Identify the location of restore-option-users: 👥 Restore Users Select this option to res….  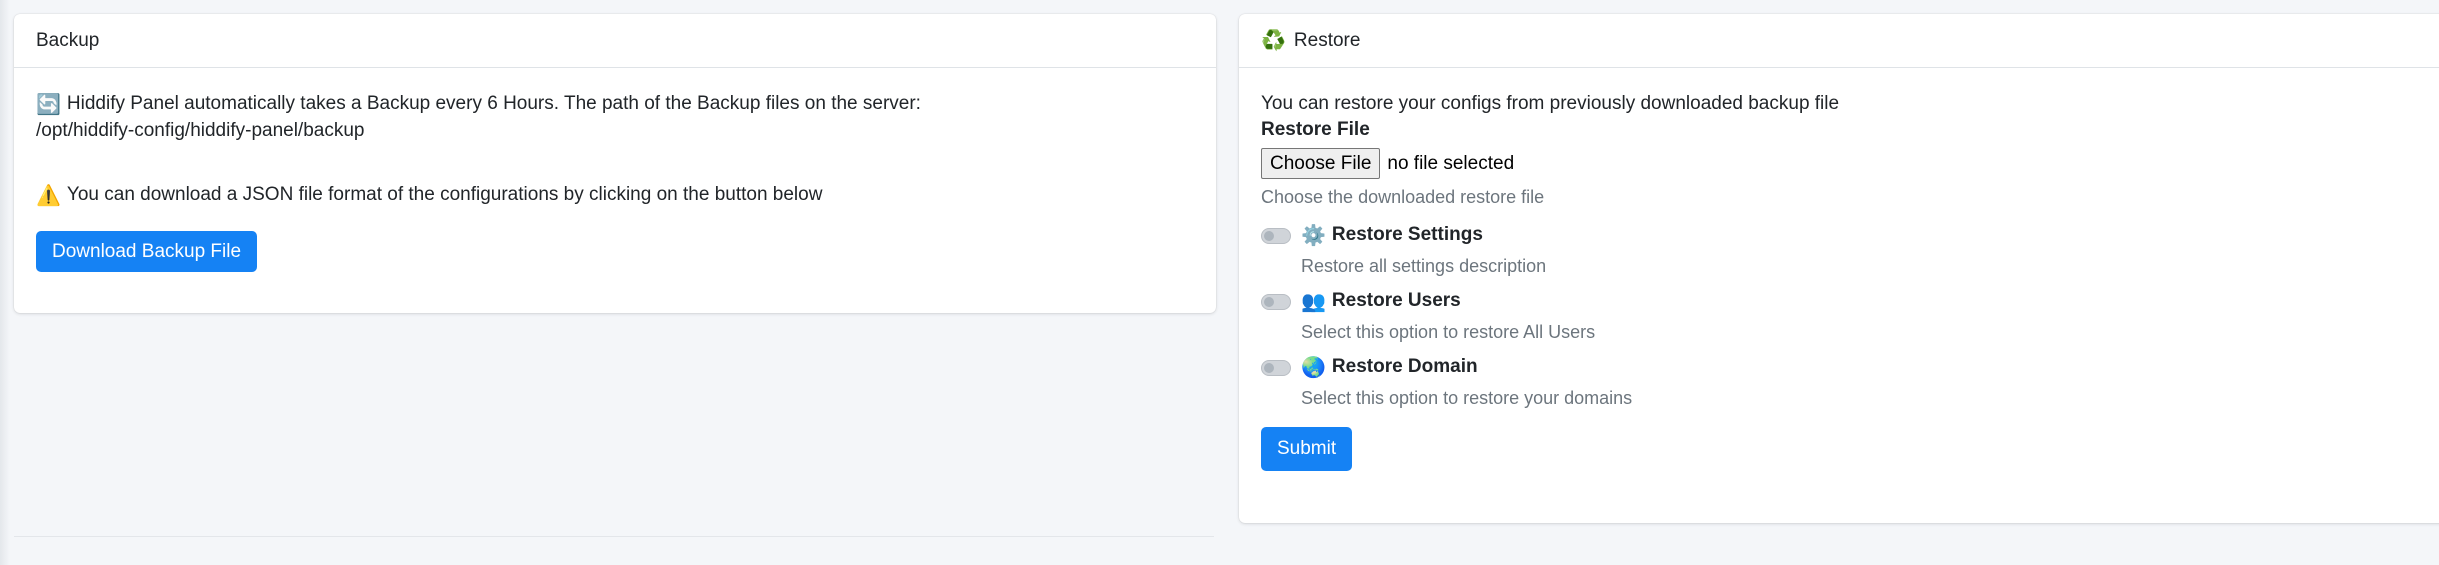
(1849, 316).